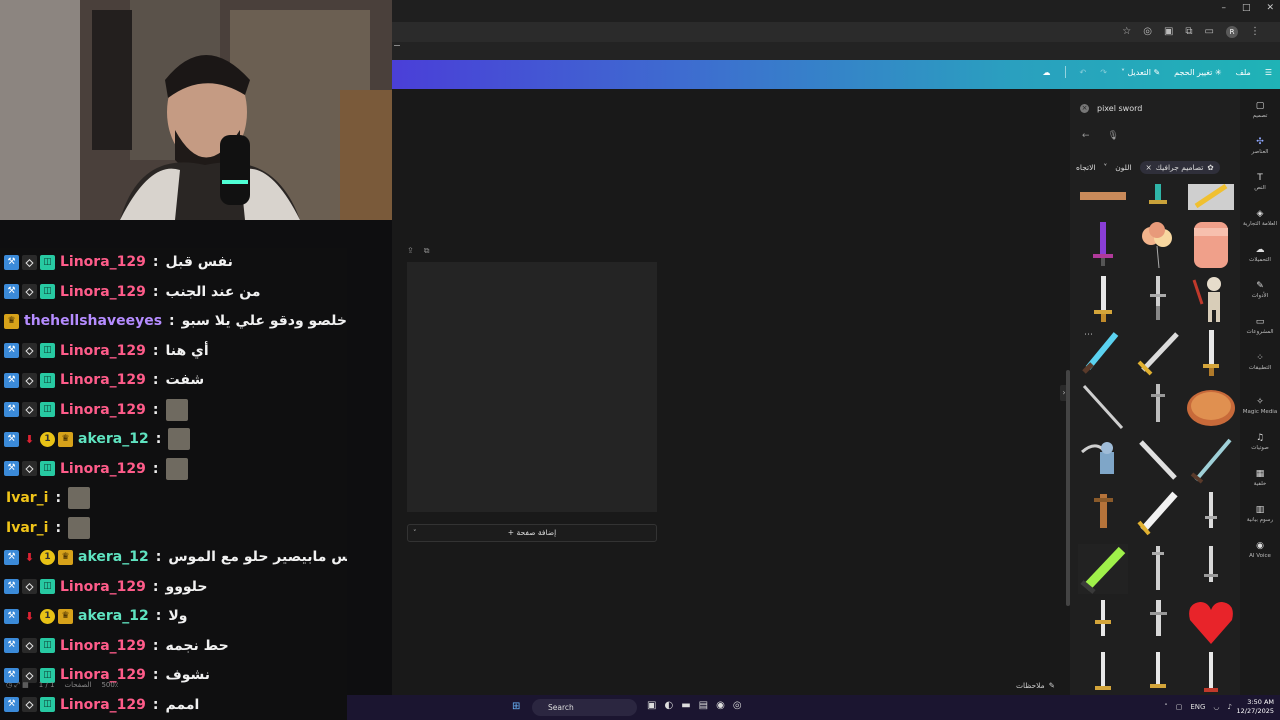 The height and width of the screenshot is (720, 1280). I want to click on result-gold-hilt-sword, so click(1158, 353).